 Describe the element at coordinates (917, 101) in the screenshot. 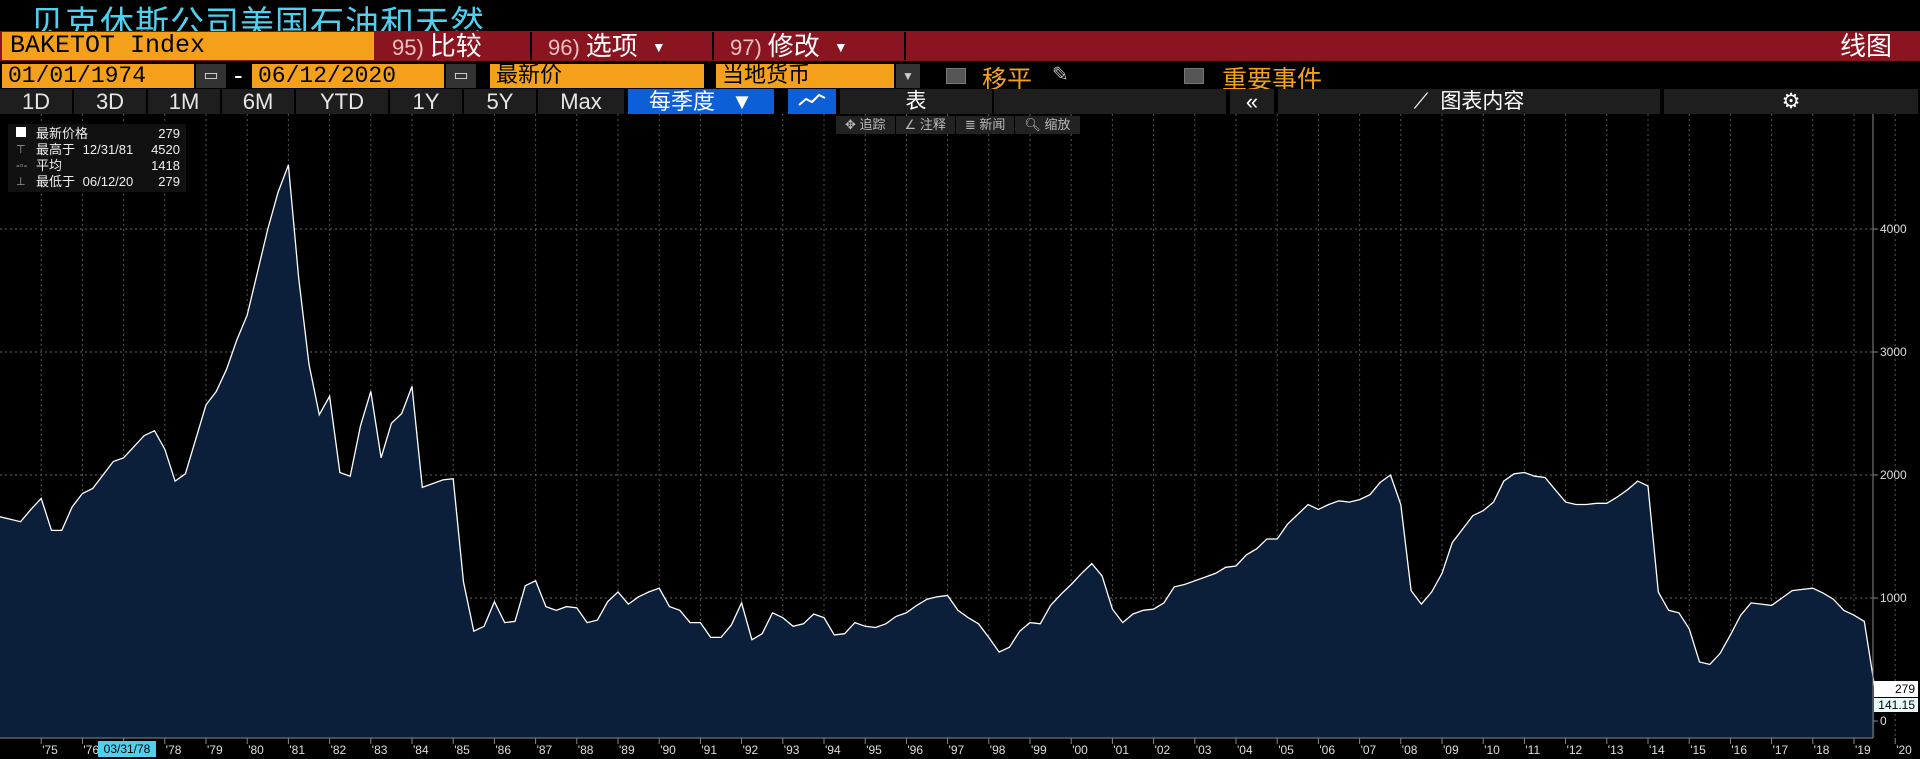

I see `table-button: 表` at that location.